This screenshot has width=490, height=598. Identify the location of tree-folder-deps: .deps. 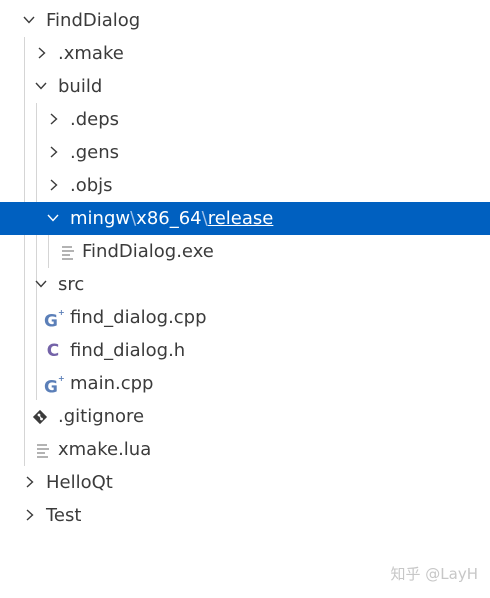
(245, 119).